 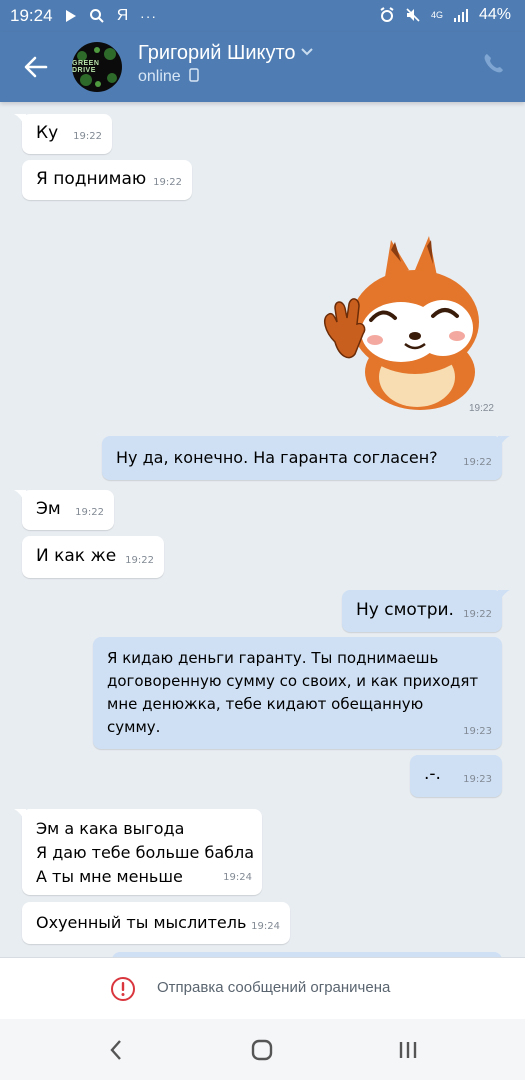 I want to click on message-incoming: Я поднимаю 19:22, so click(x=107, y=180).